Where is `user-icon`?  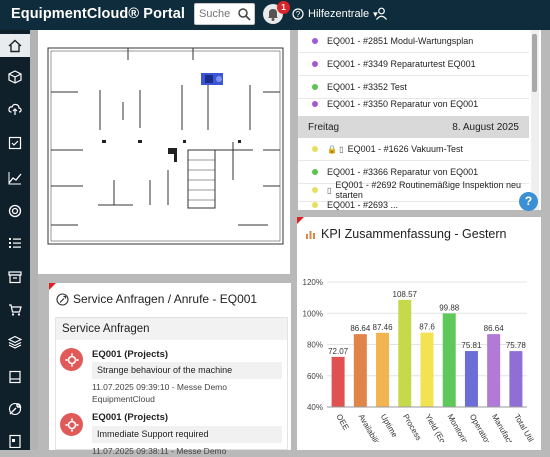 user-icon is located at coordinates (381, 15).